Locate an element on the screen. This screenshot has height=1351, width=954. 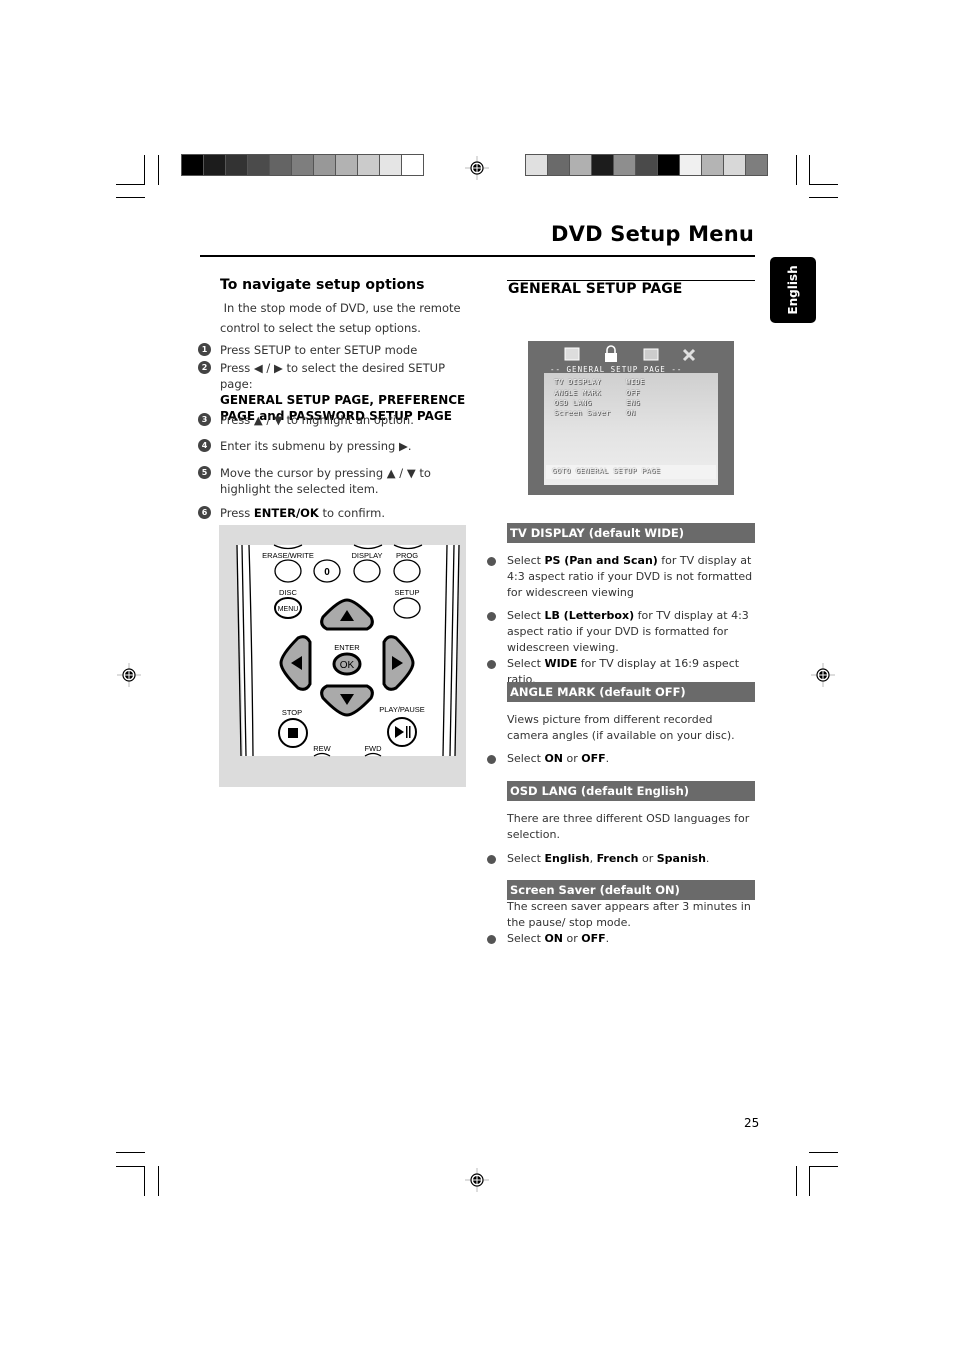
text: or is located at coordinates (572, 938).